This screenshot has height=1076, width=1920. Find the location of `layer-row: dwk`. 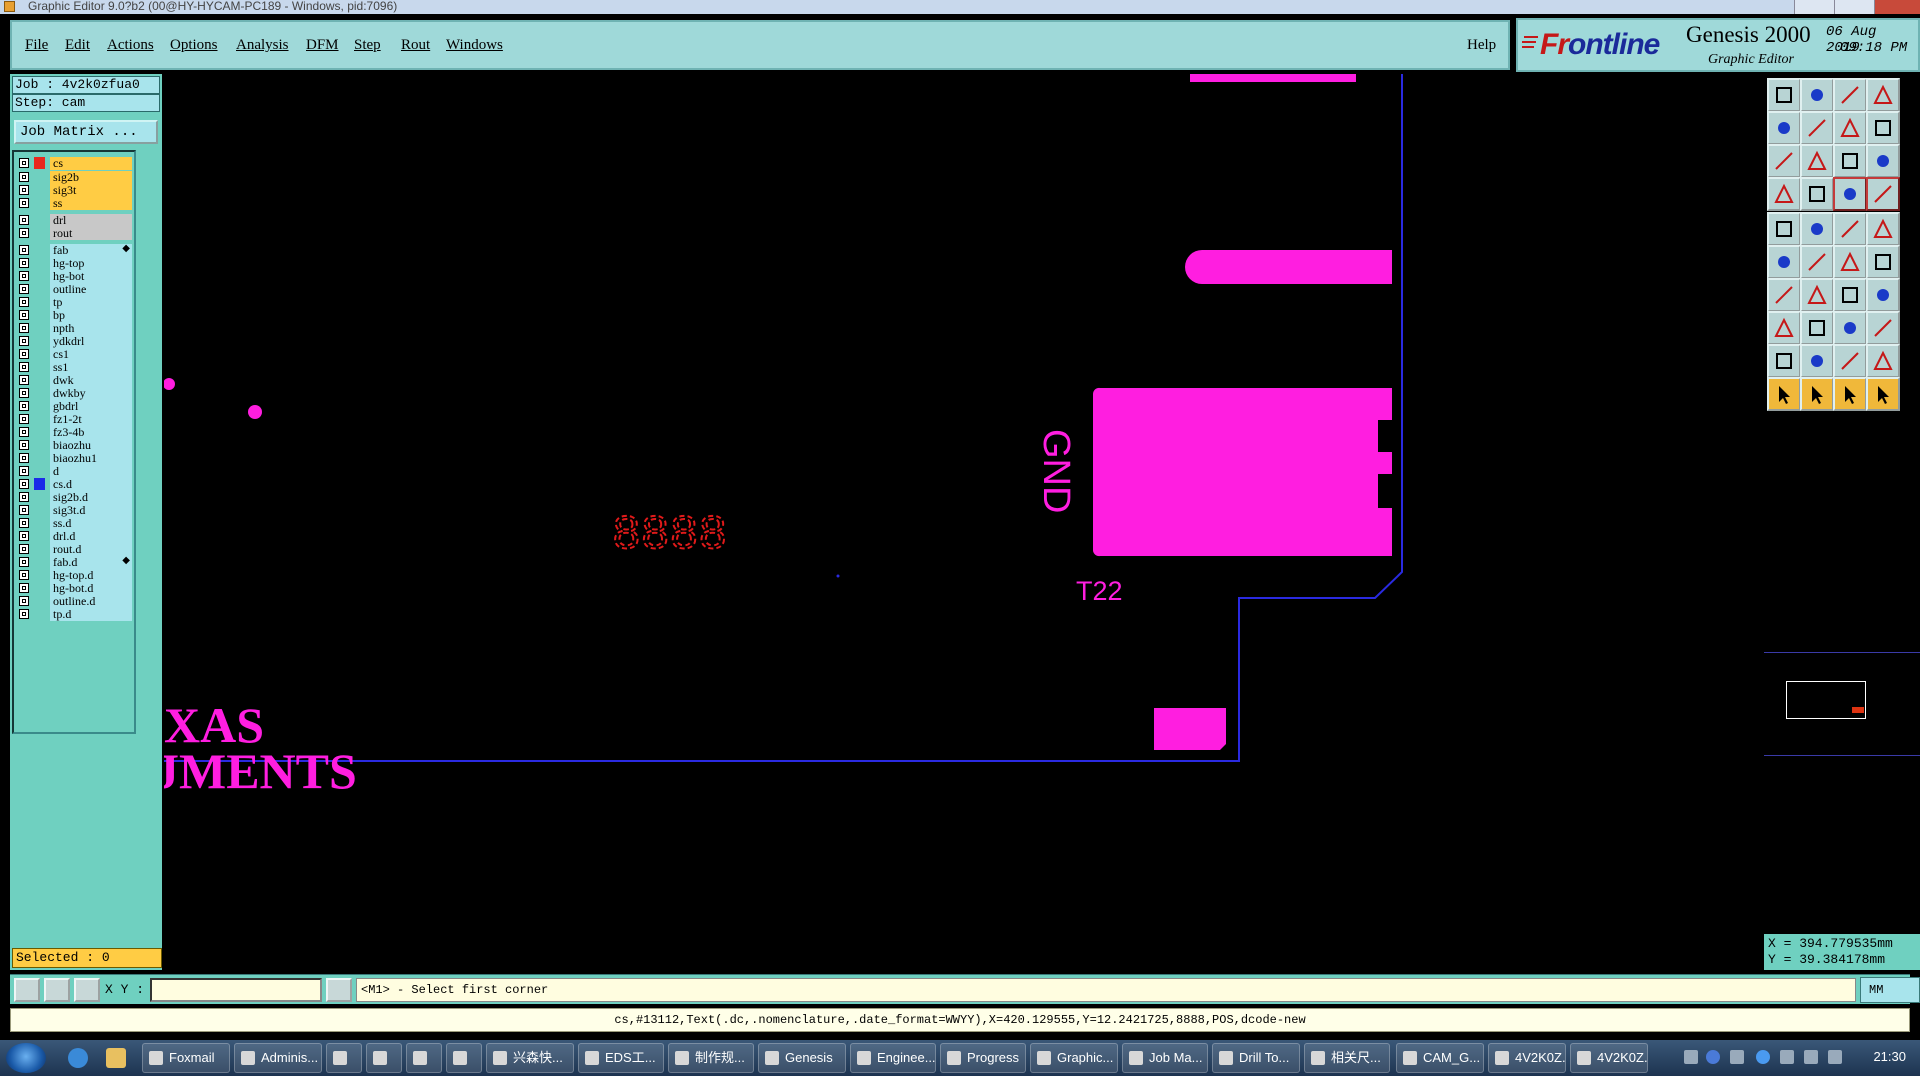

layer-row: dwk is located at coordinates (74, 380).